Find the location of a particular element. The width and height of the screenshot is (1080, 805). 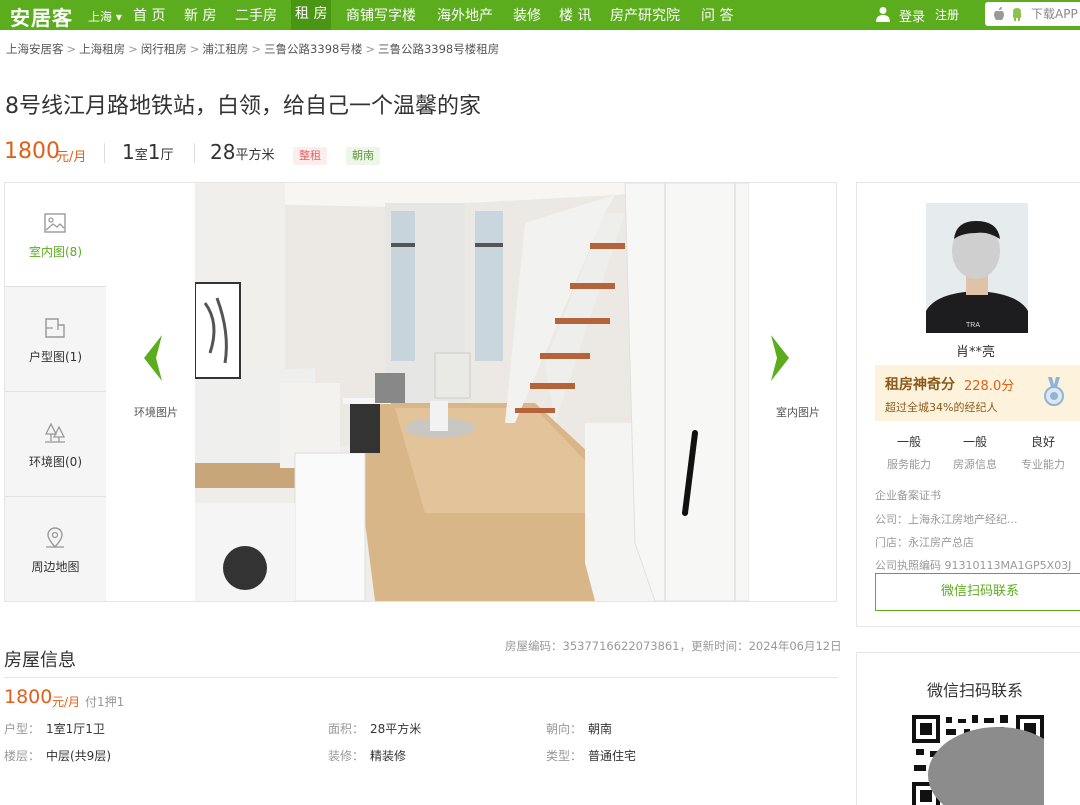

enterprise-cert-link: 企业备案证书 is located at coordinates (908, 495).